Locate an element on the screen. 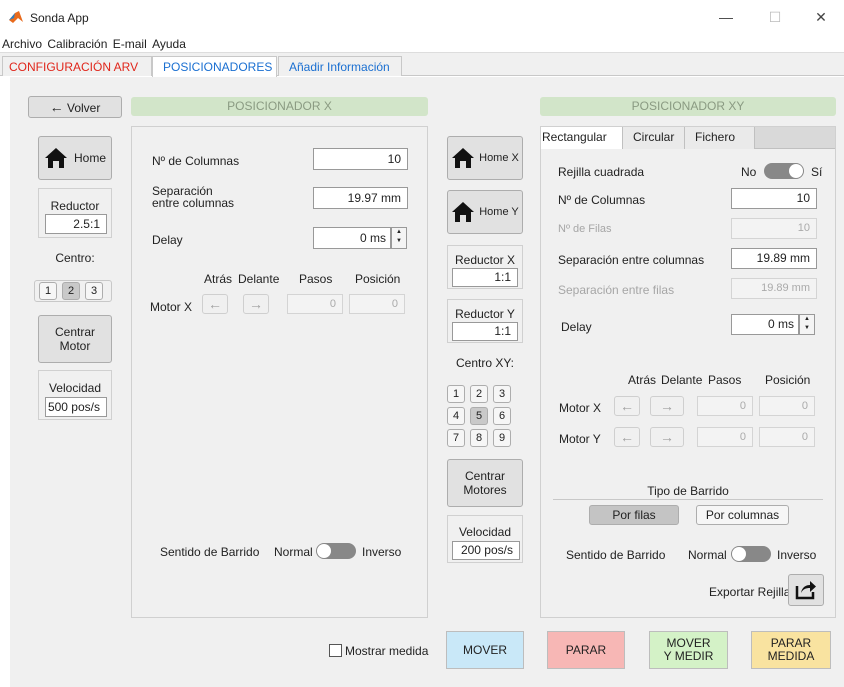 The image size is (844, 687). xy-motor-y-posicion: 0 is located at coordinates (787, 437).